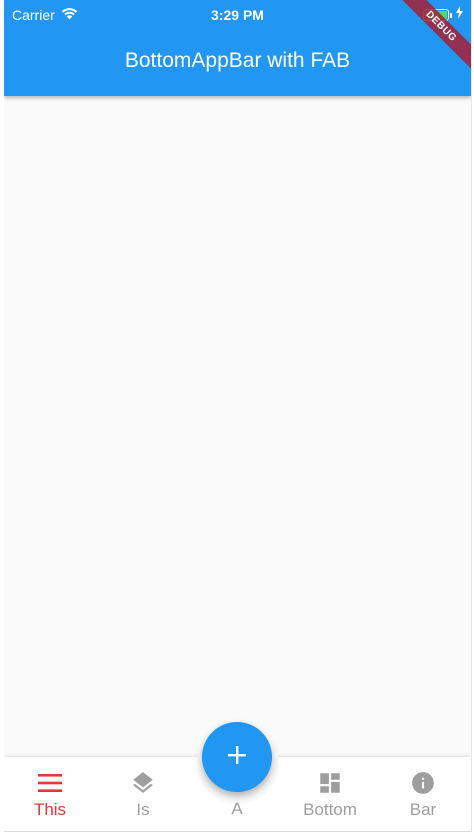  Describe the element at coordinates (50, 783) in the screenshot. I see `menu-icon` at that location.